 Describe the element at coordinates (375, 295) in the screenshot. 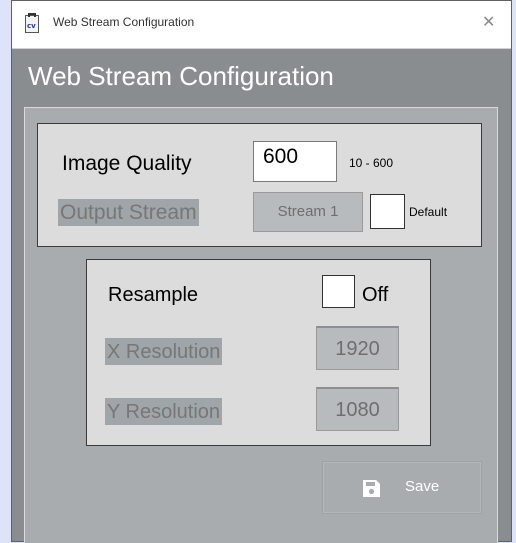

I see `resample-state-label: Off` at that location.